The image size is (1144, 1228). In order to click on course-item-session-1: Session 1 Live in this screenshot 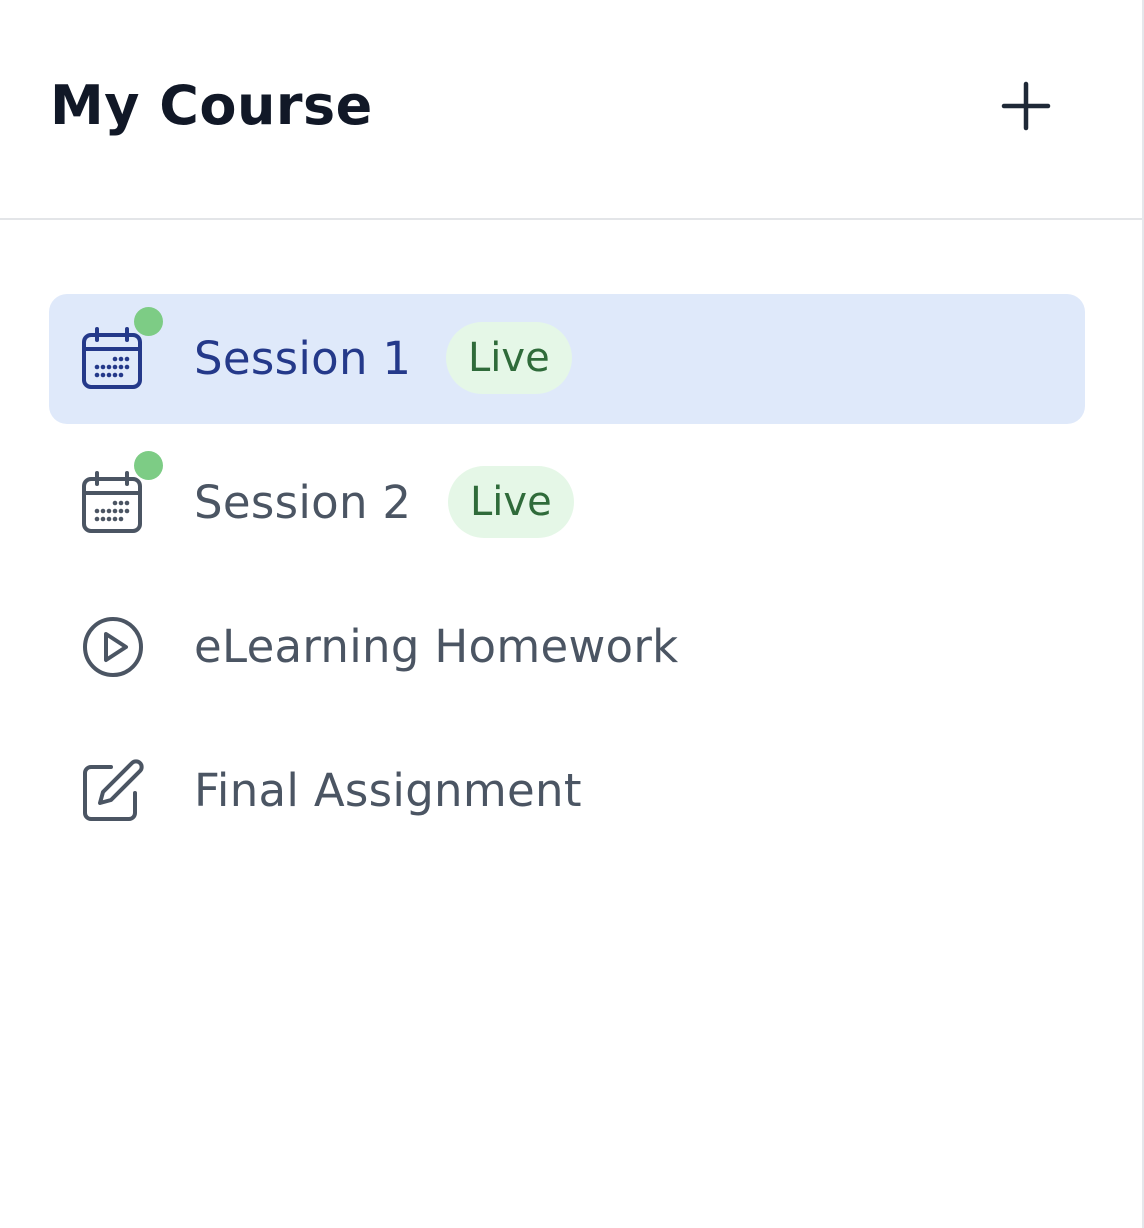, I will do `click(567, 359)`.